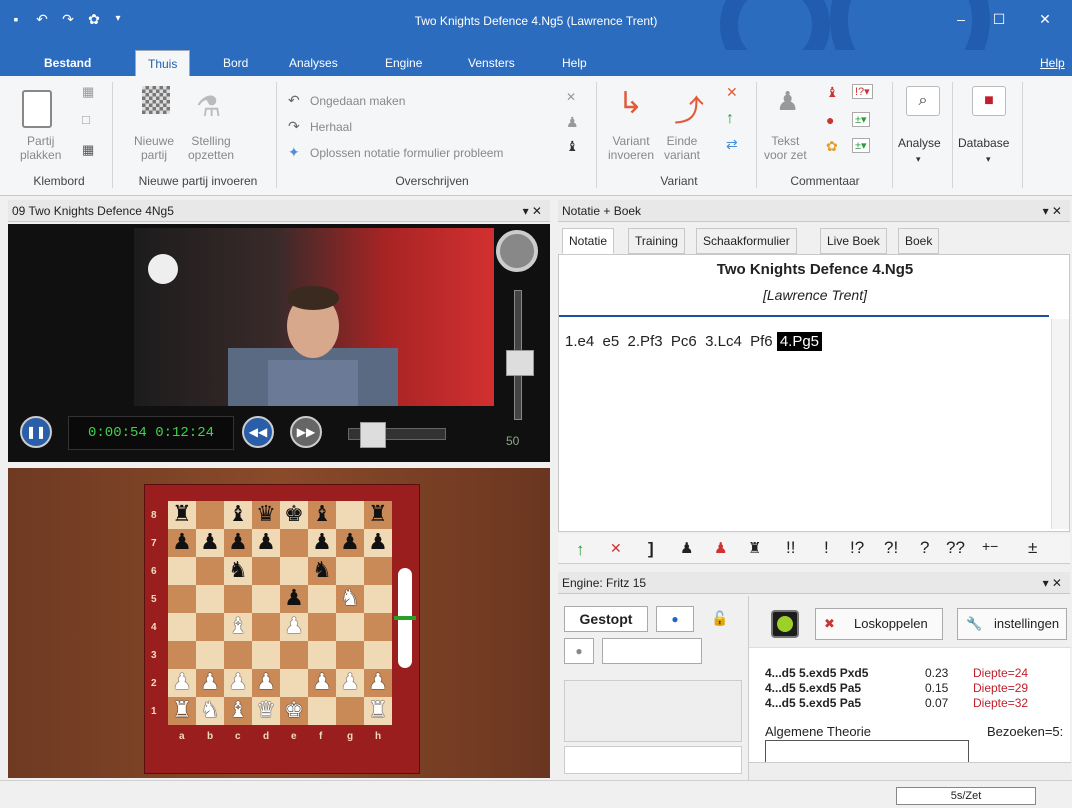 This screenshot has width=1072, height=808. I want to click on piece-icon: ♝, so click(572, 146).